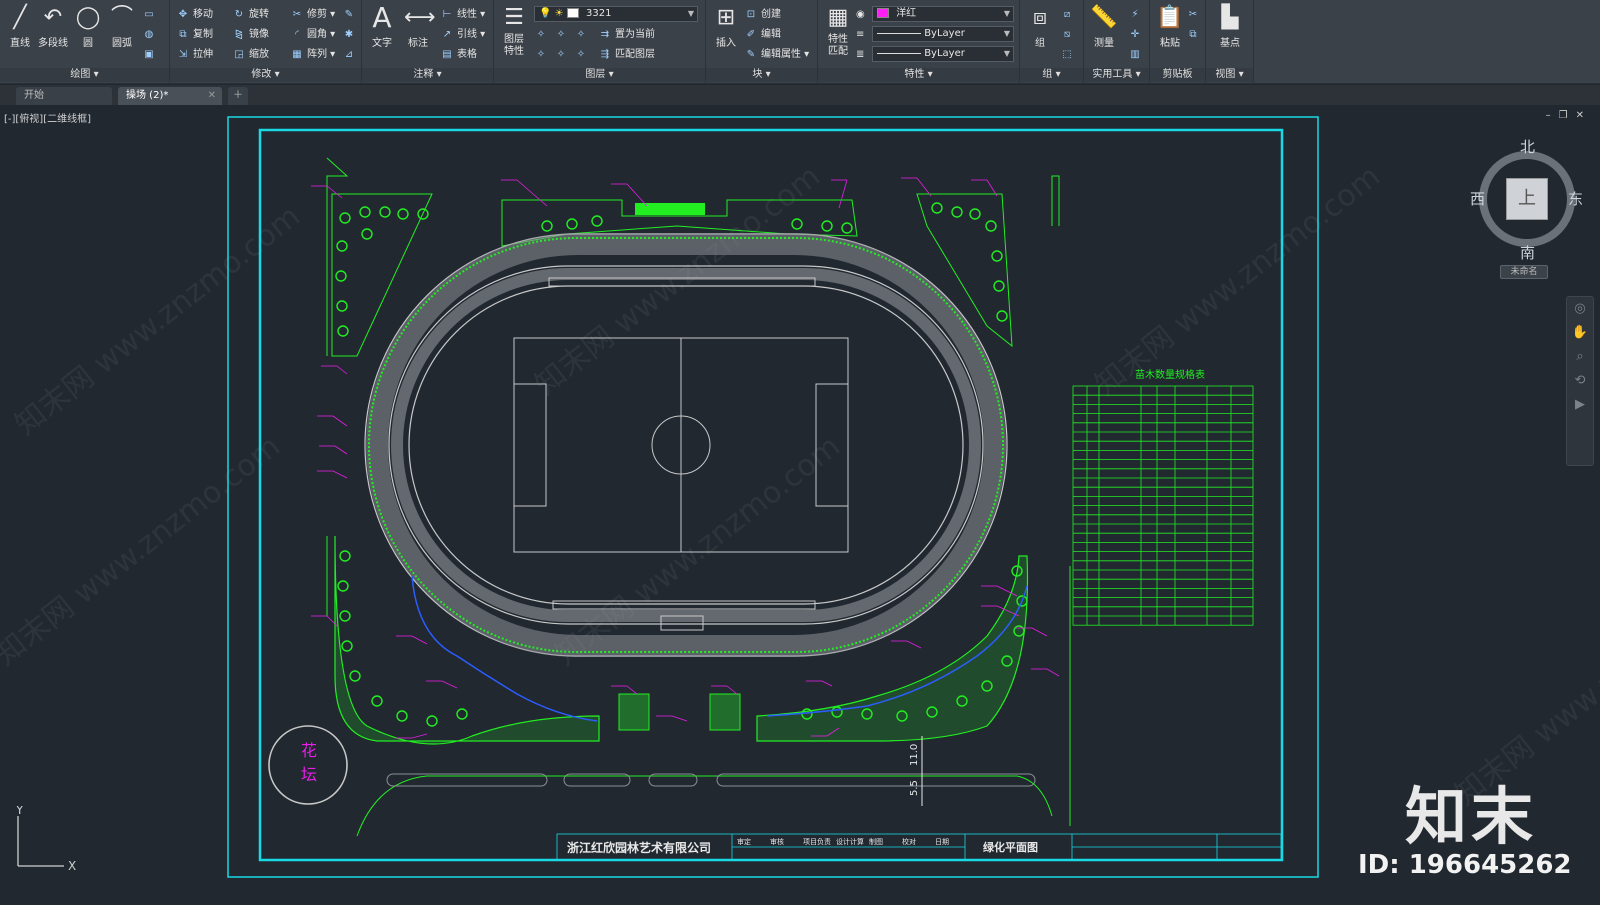 This screenshot has height=905, width=1600. I want to click on viewport-window-controls: –❐✕, so click(1569, 115).